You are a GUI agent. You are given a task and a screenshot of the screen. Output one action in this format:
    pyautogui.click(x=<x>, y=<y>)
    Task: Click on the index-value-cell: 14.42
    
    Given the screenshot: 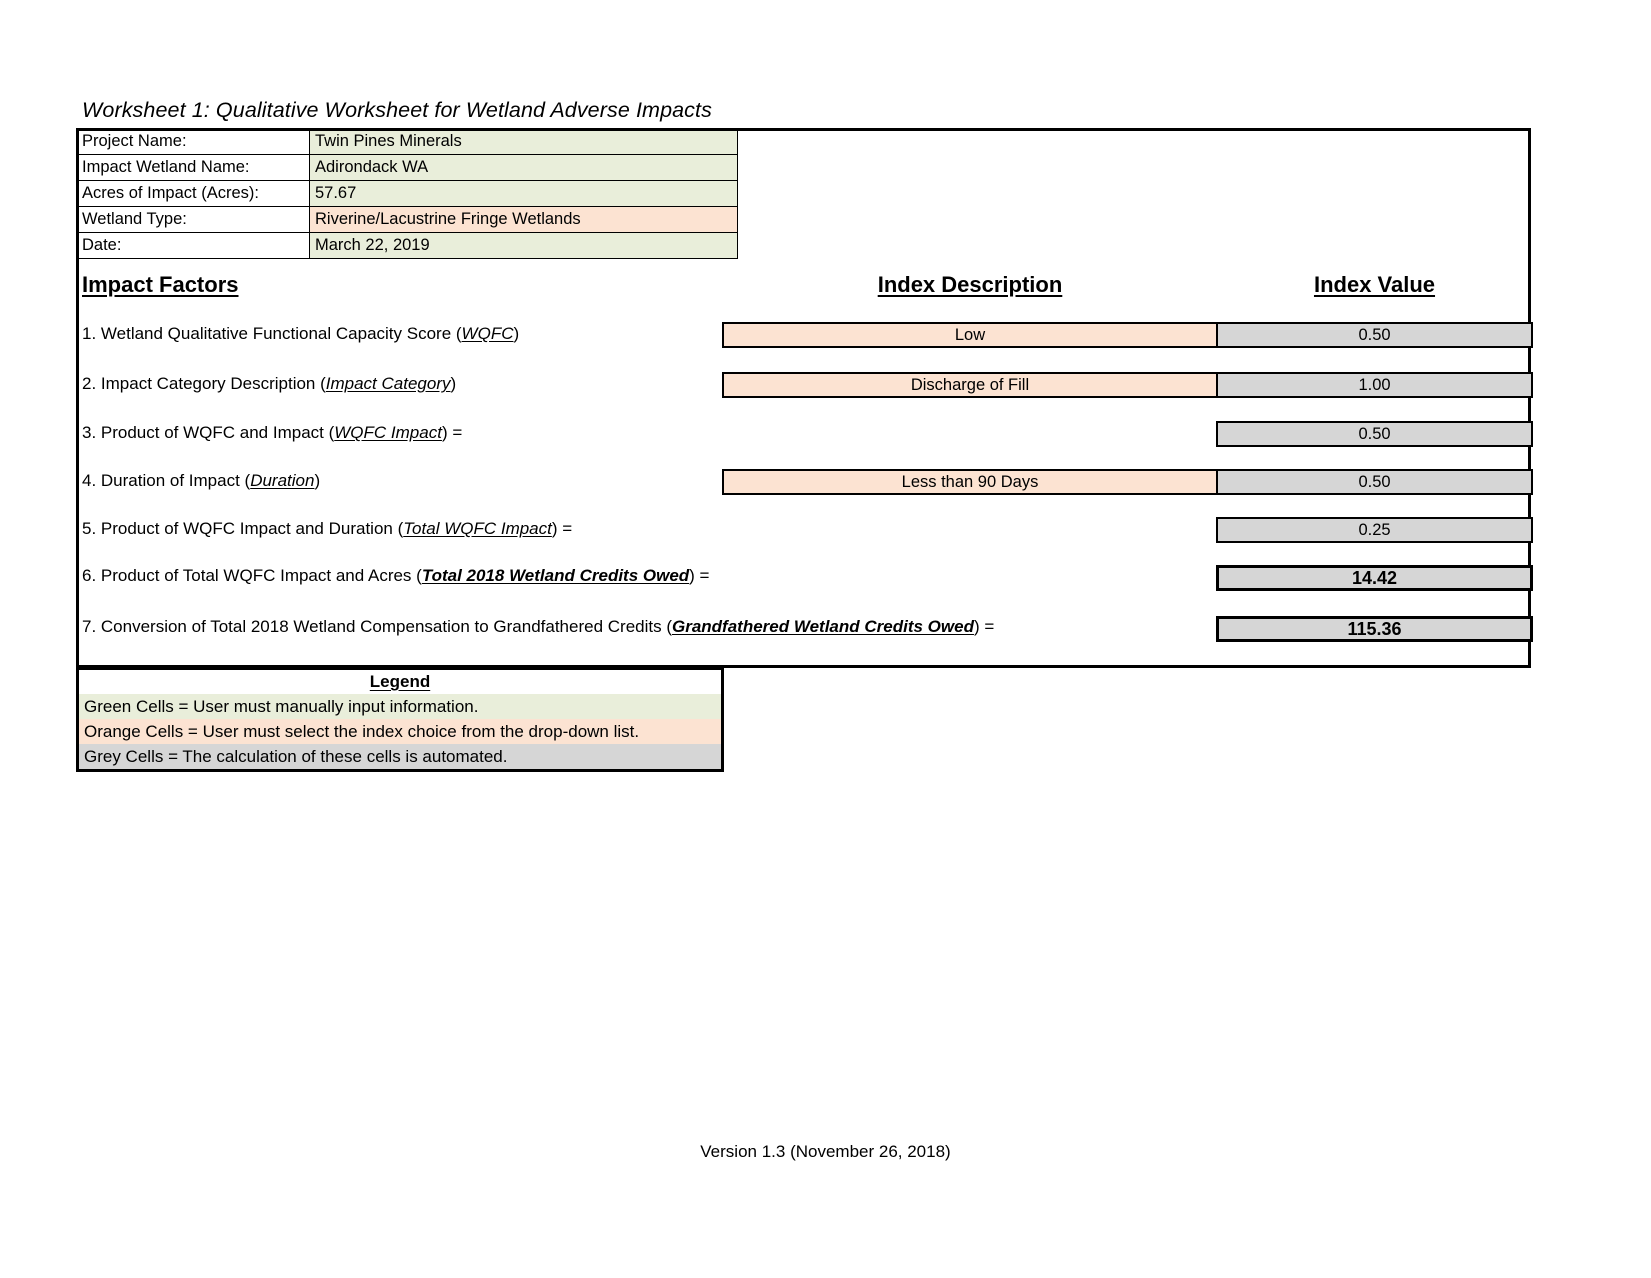 What is the action you would take?
    pyautogui.click(x=1374, y=578)
    